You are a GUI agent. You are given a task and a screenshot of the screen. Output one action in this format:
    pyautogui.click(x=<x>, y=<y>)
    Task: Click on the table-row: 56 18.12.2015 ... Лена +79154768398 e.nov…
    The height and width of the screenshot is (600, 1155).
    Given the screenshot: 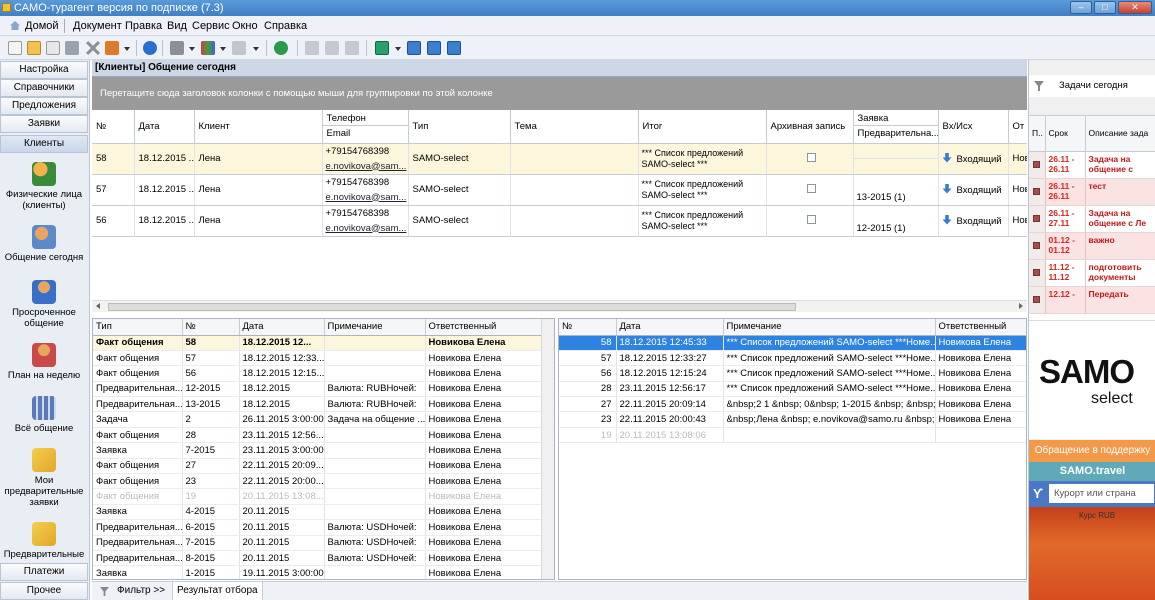 What is the action you would take?
    pyautogui.click(x=559, y=221)
    